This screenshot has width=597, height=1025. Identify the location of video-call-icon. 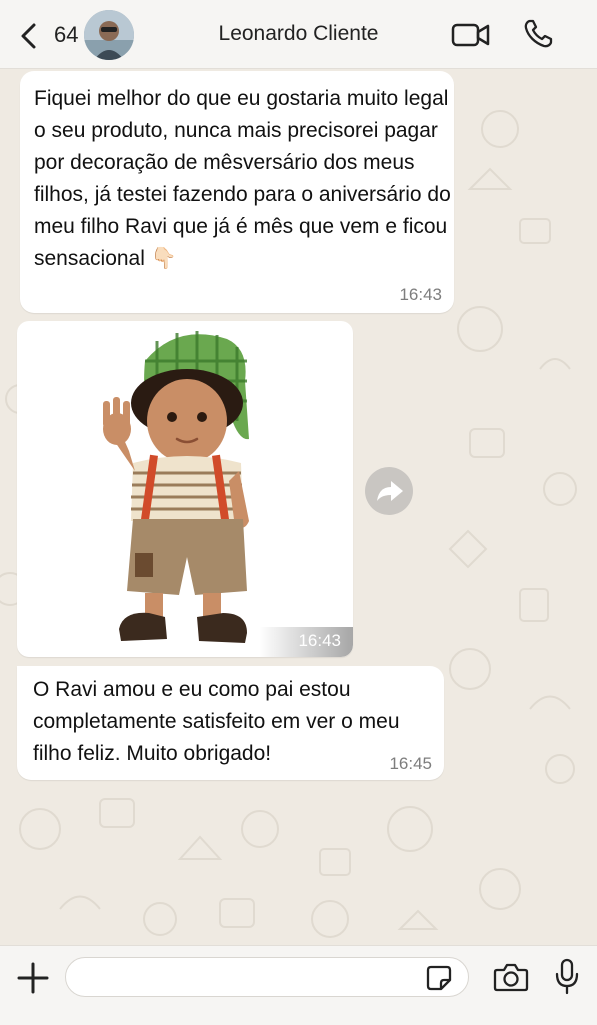
(471, 35).